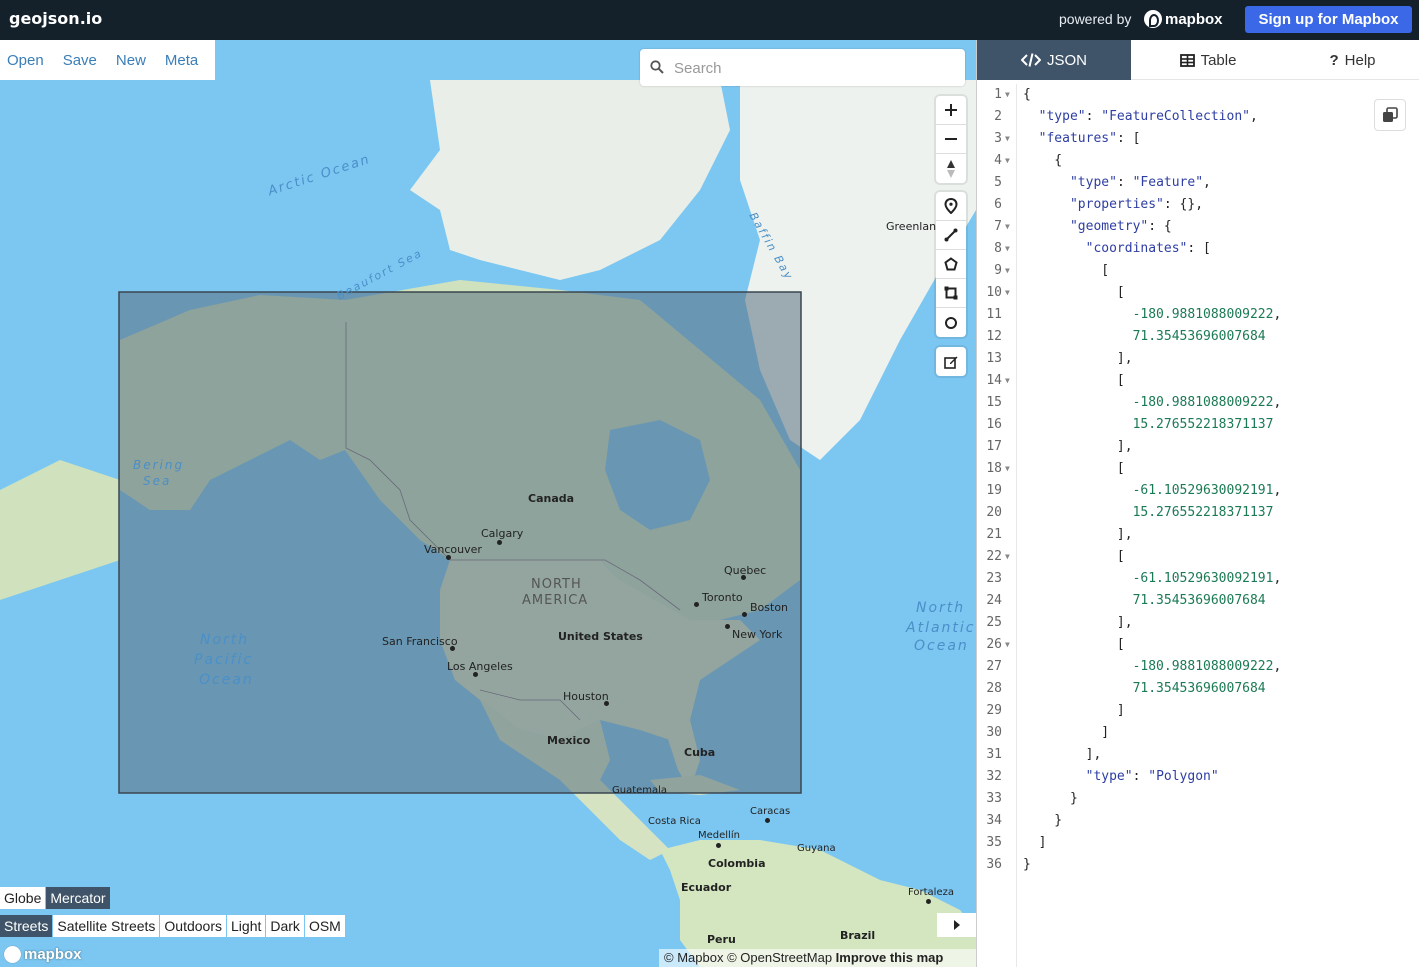 This screenshot has height=967, width=1419. I want to click on attribution-improve: Improve this map, so click(890, 957).